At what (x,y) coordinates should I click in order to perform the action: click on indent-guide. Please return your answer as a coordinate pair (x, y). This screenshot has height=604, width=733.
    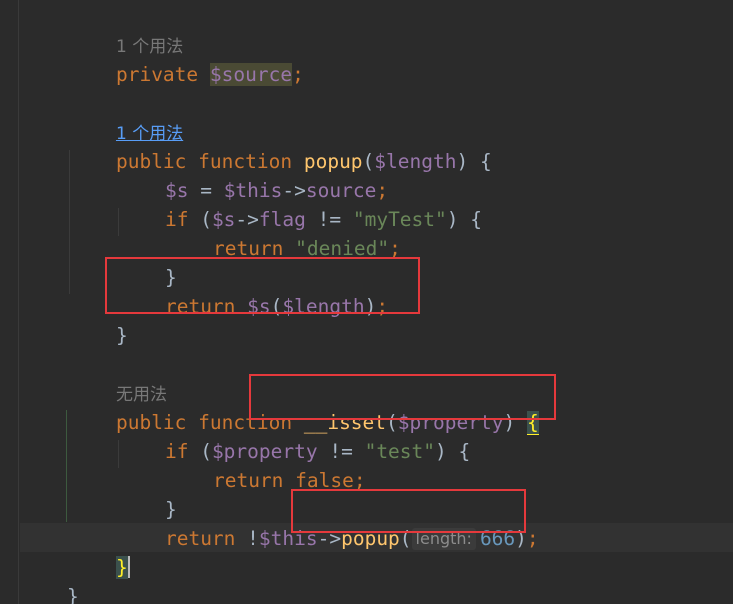
    Looking at the image, I should click on (66, 466).